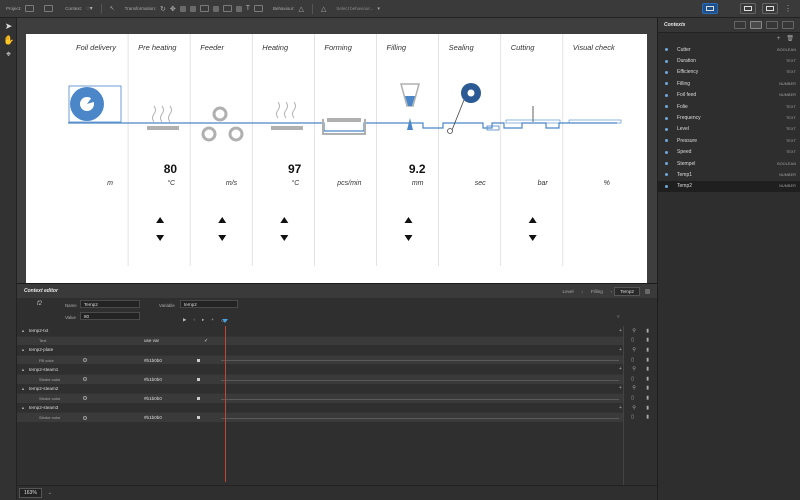  I want to click on context-item: Temp1 NUMBER, so click(729, 174).